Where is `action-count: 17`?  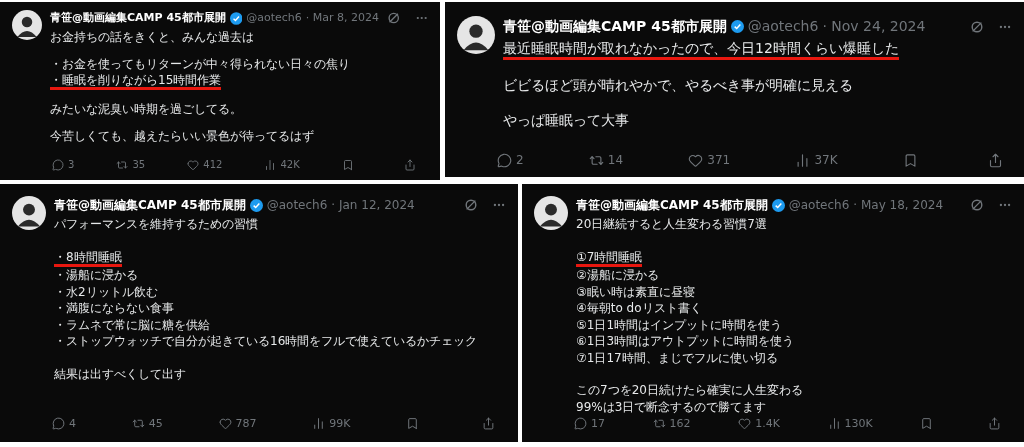 action-count: 17 is located at coordinates (598, 423).